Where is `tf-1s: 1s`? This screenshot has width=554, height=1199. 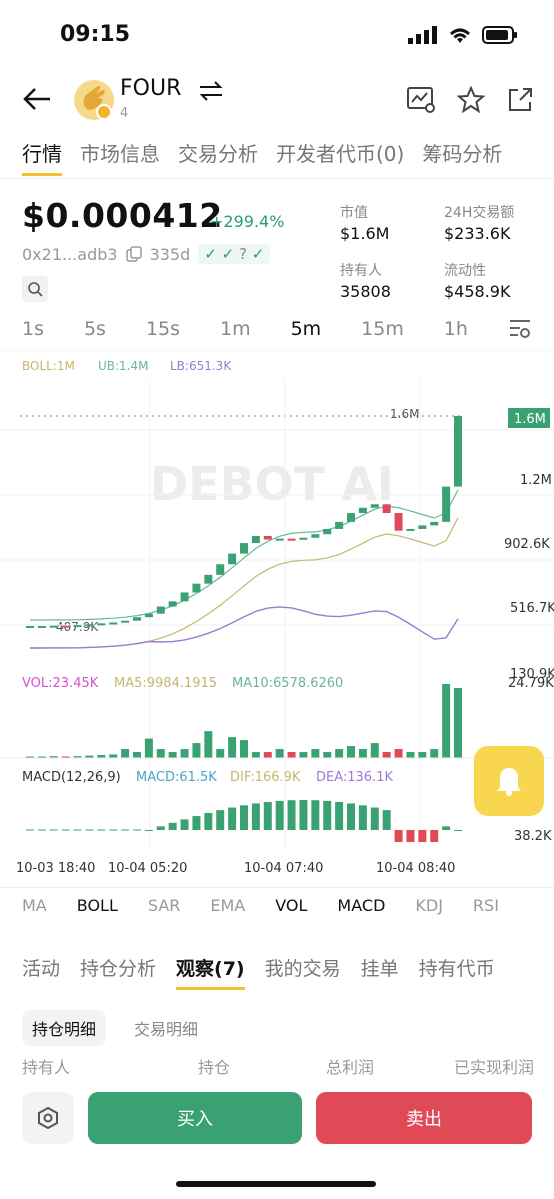
tf-1s: 1s is located at coordinates (33, 329).